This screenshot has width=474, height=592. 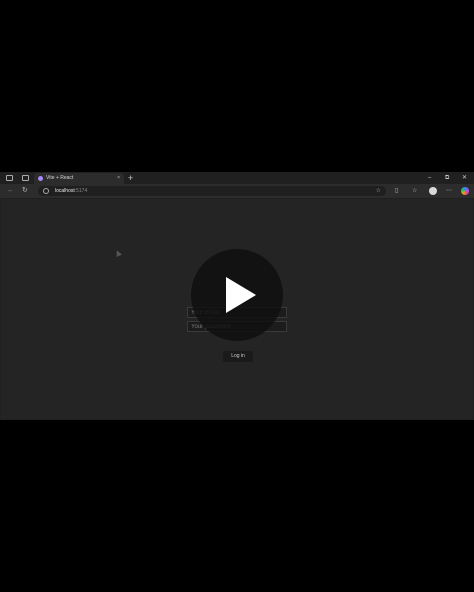 What do you see at coordinates (212, 191) in the screenshot?
I see `address-bar: localhost:5174 ☆` at bounding box center [212, 191].